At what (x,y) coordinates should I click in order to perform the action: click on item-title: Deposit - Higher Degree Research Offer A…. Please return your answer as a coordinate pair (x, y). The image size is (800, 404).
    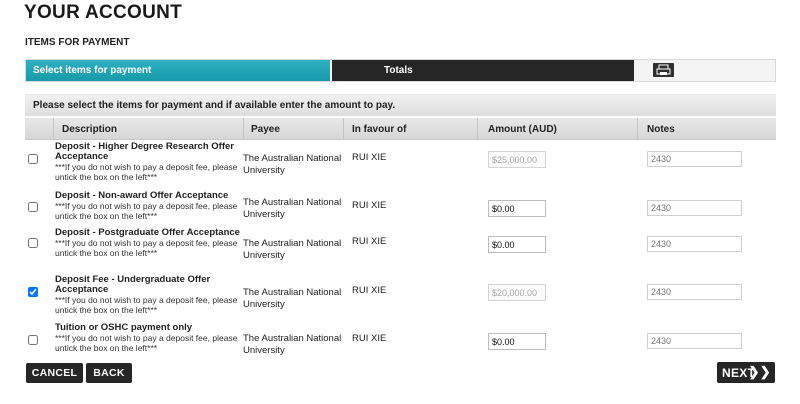
    Looking at the image, I should click on (144, 151).